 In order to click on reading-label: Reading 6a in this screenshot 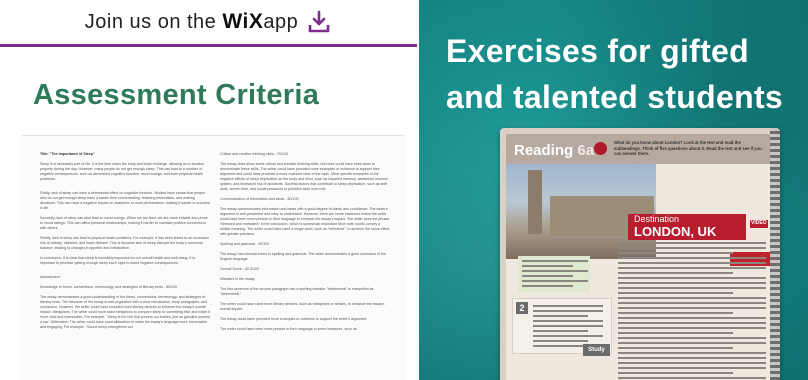, I will do `click(554, 150)`.